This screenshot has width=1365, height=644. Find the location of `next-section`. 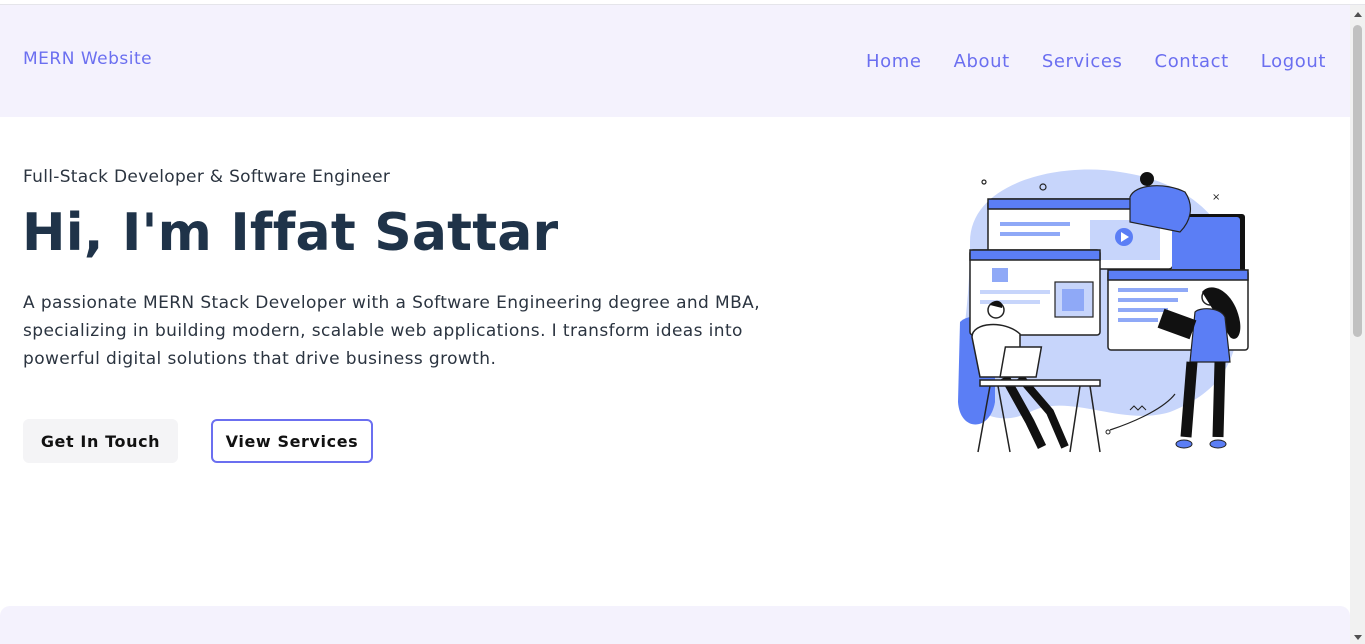

next-section is located at coordinates (675, 625).